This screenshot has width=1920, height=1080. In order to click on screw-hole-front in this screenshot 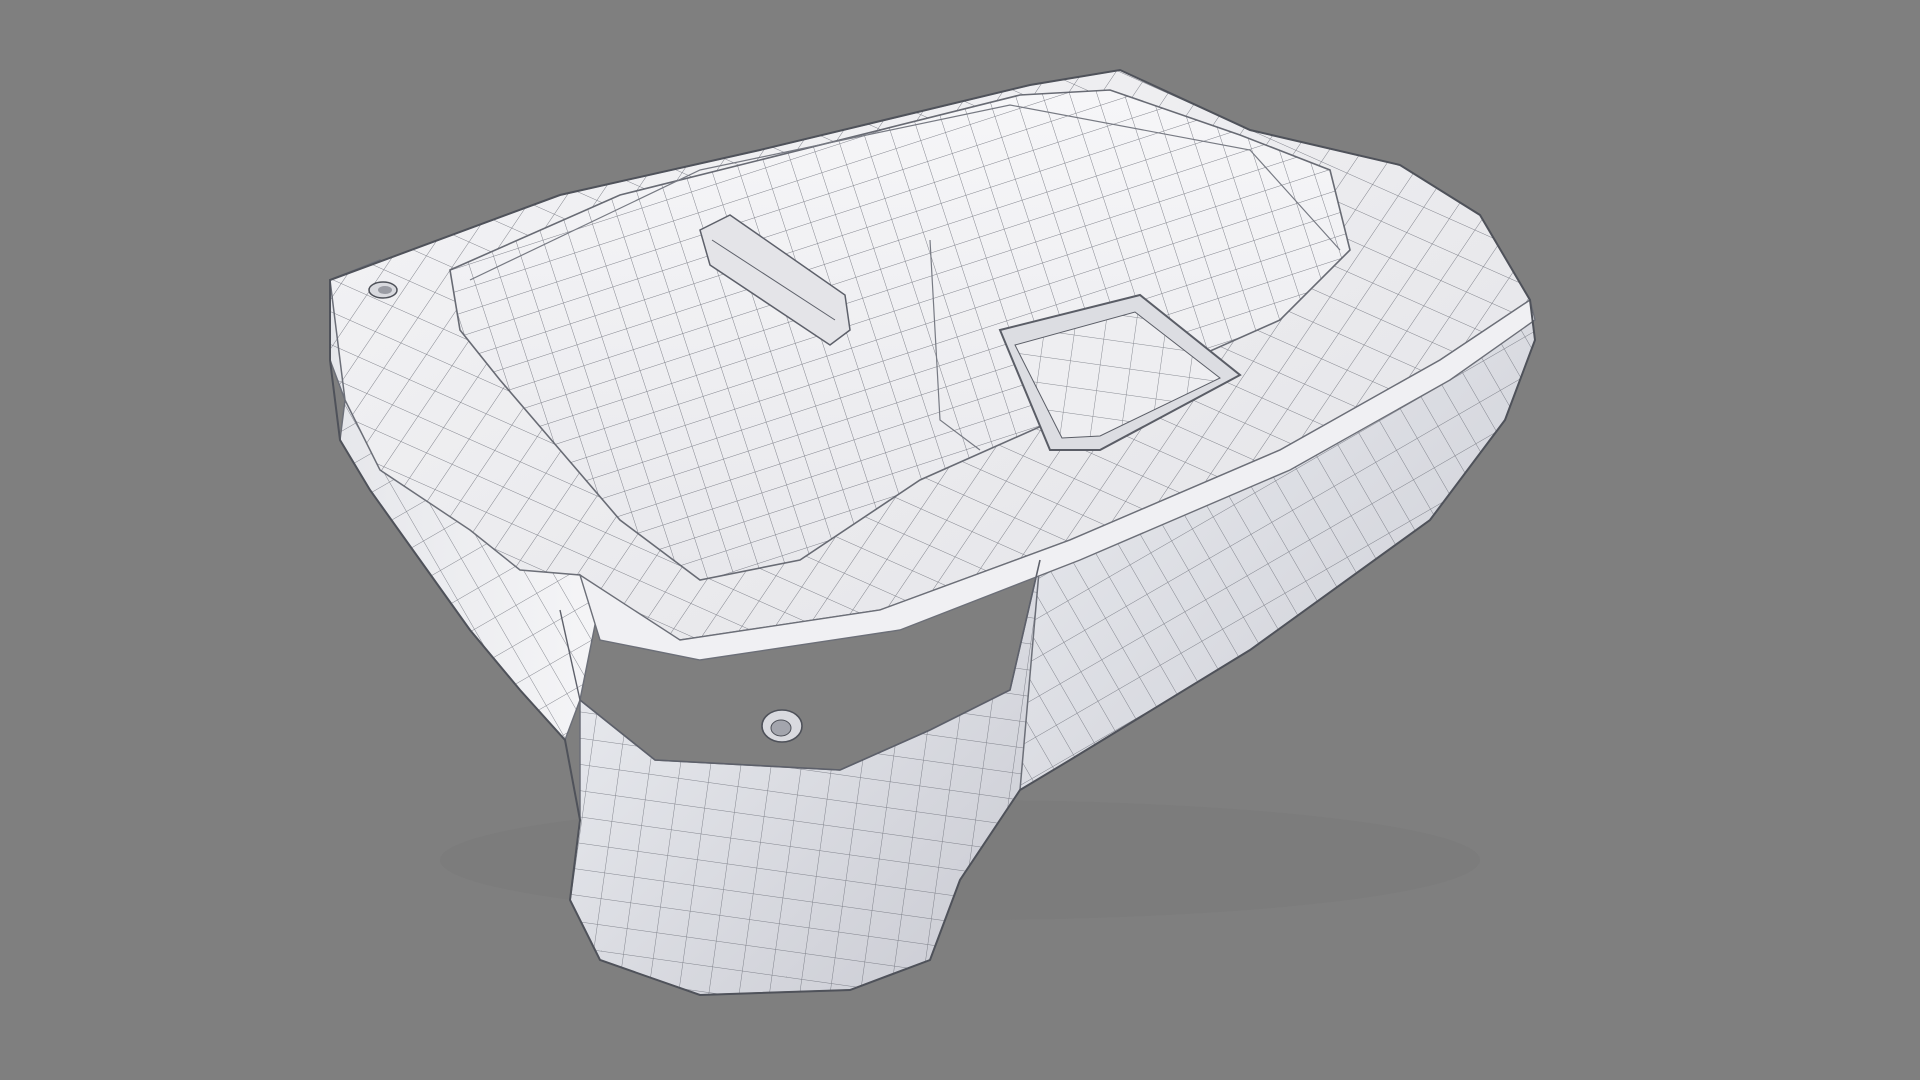, I will do `click(782, 726)`.